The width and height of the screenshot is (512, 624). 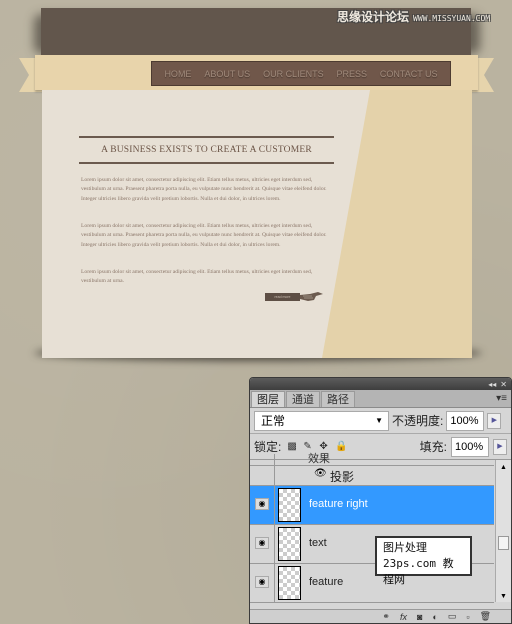 I want to click on layer-name: feature, so click(x=326, y=582).